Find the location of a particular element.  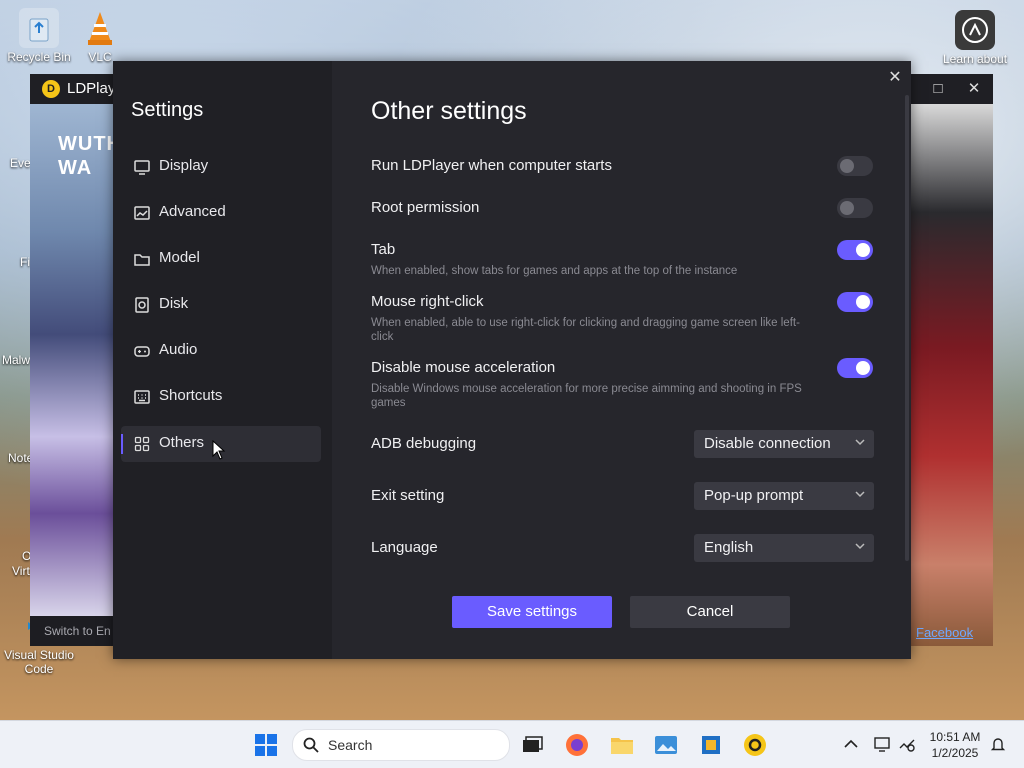

folder-icon is located at coordinates (142, 260).